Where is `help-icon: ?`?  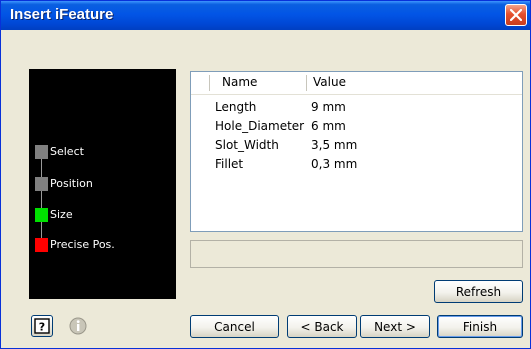 help-icon: ? is located at coordinates (42, 326).